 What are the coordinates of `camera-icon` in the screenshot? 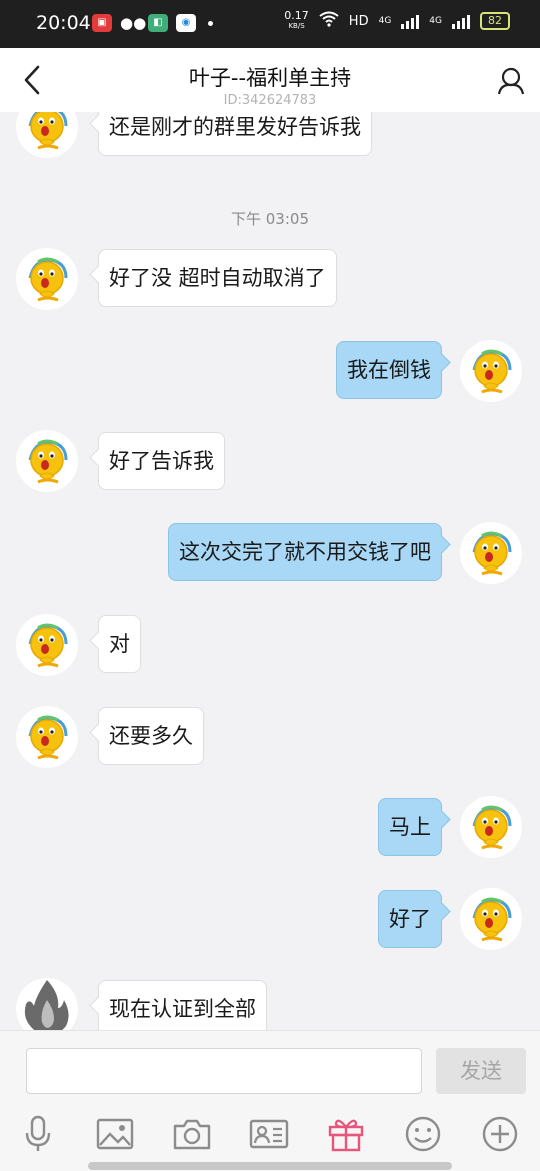 It's located at (192, 1134).